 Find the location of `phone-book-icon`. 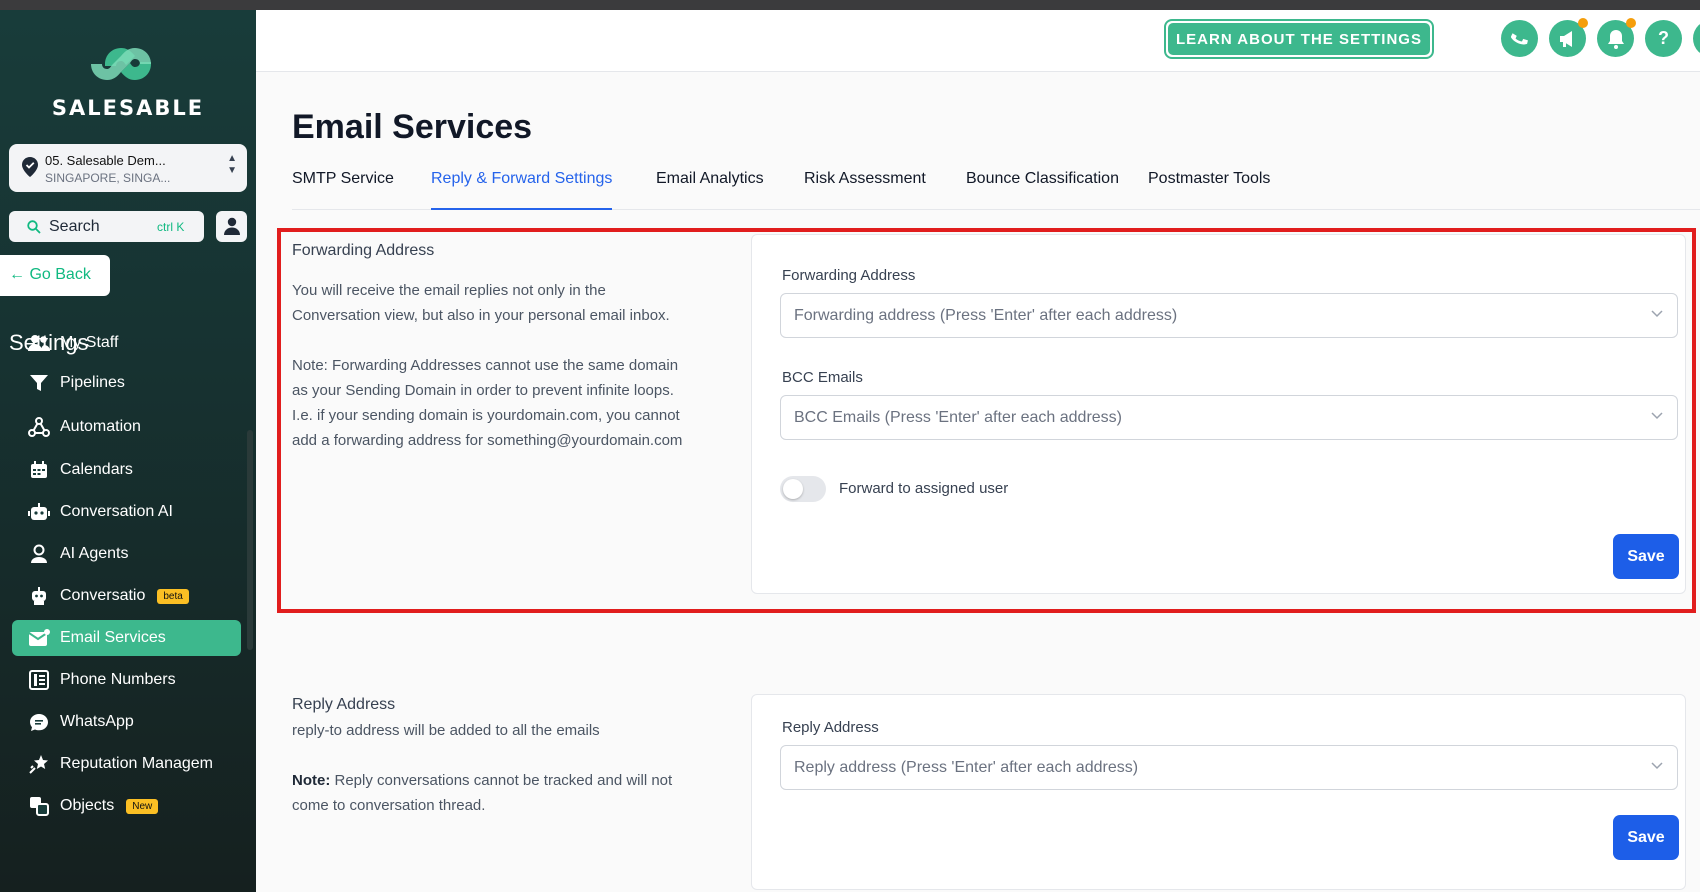

phone-book-icon is located at coordinates (39, 680).